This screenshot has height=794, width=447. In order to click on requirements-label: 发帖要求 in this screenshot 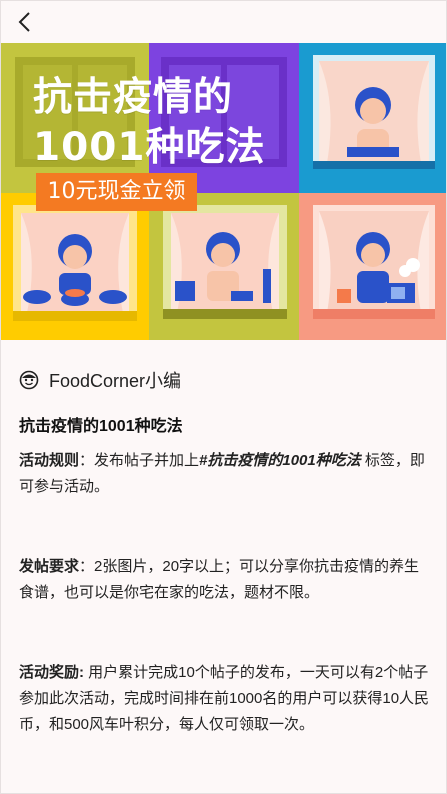, I will do `click(49, 566)`.